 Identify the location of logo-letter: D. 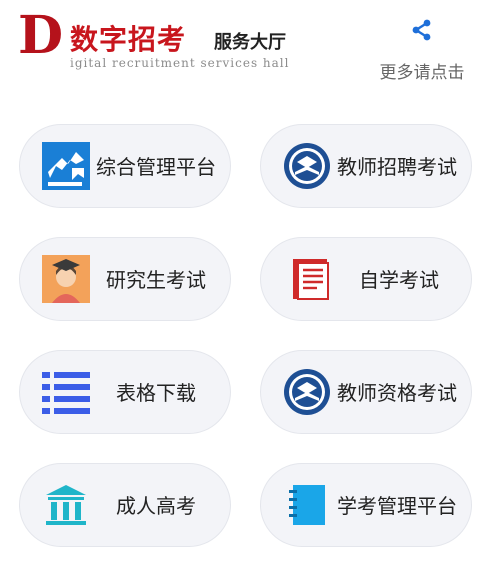
(41, 35).